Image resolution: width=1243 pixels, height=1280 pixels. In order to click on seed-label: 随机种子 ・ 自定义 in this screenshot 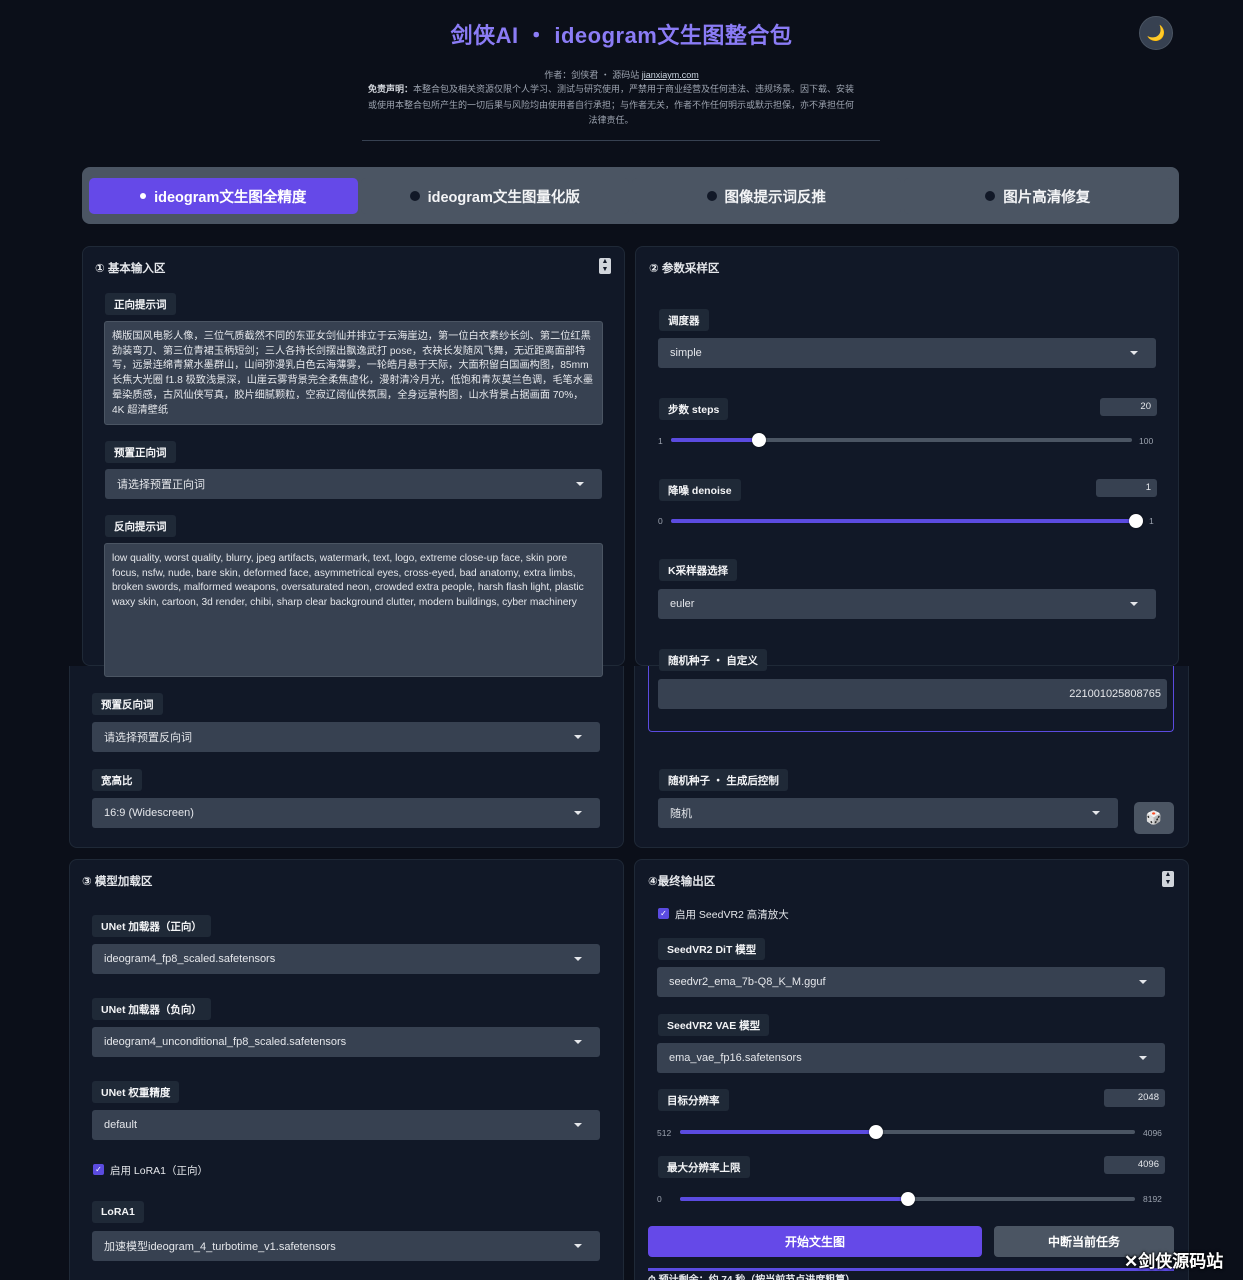, I will do `click(713, 660)`.